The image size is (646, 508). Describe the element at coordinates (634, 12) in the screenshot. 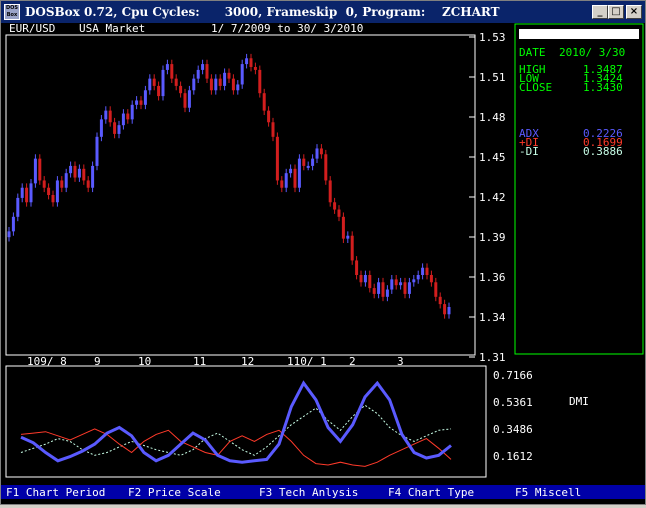

I see `close-button: ×` at that location.